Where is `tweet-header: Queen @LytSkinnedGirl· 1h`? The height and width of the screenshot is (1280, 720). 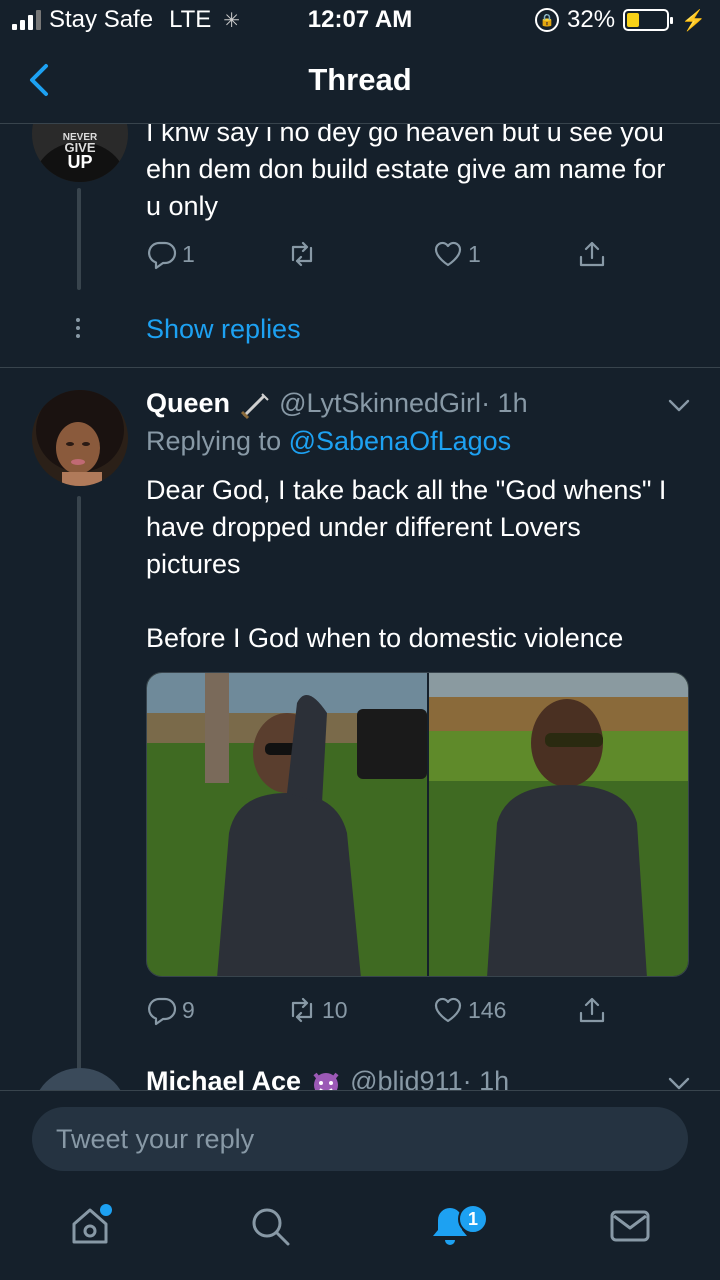
tweet-header: Queen @LytSkinnedGirl· 1h is located at coordinates (337, 404).